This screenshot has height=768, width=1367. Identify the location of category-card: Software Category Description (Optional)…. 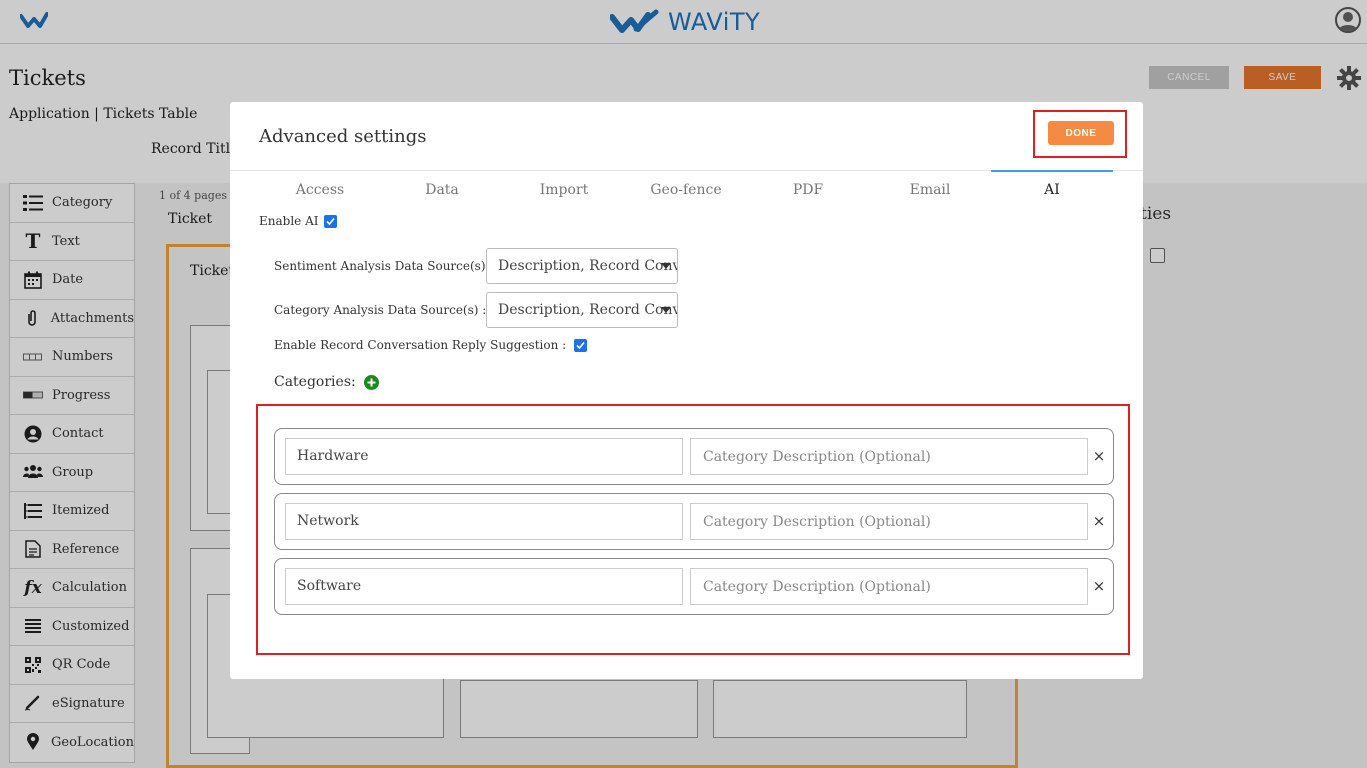
(694, 586).